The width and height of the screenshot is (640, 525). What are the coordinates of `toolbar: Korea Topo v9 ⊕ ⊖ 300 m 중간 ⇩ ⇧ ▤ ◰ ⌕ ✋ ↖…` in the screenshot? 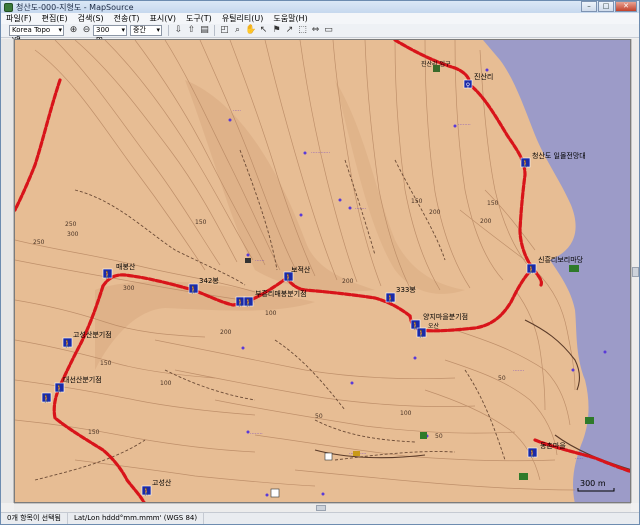 It's located at (320, 33).